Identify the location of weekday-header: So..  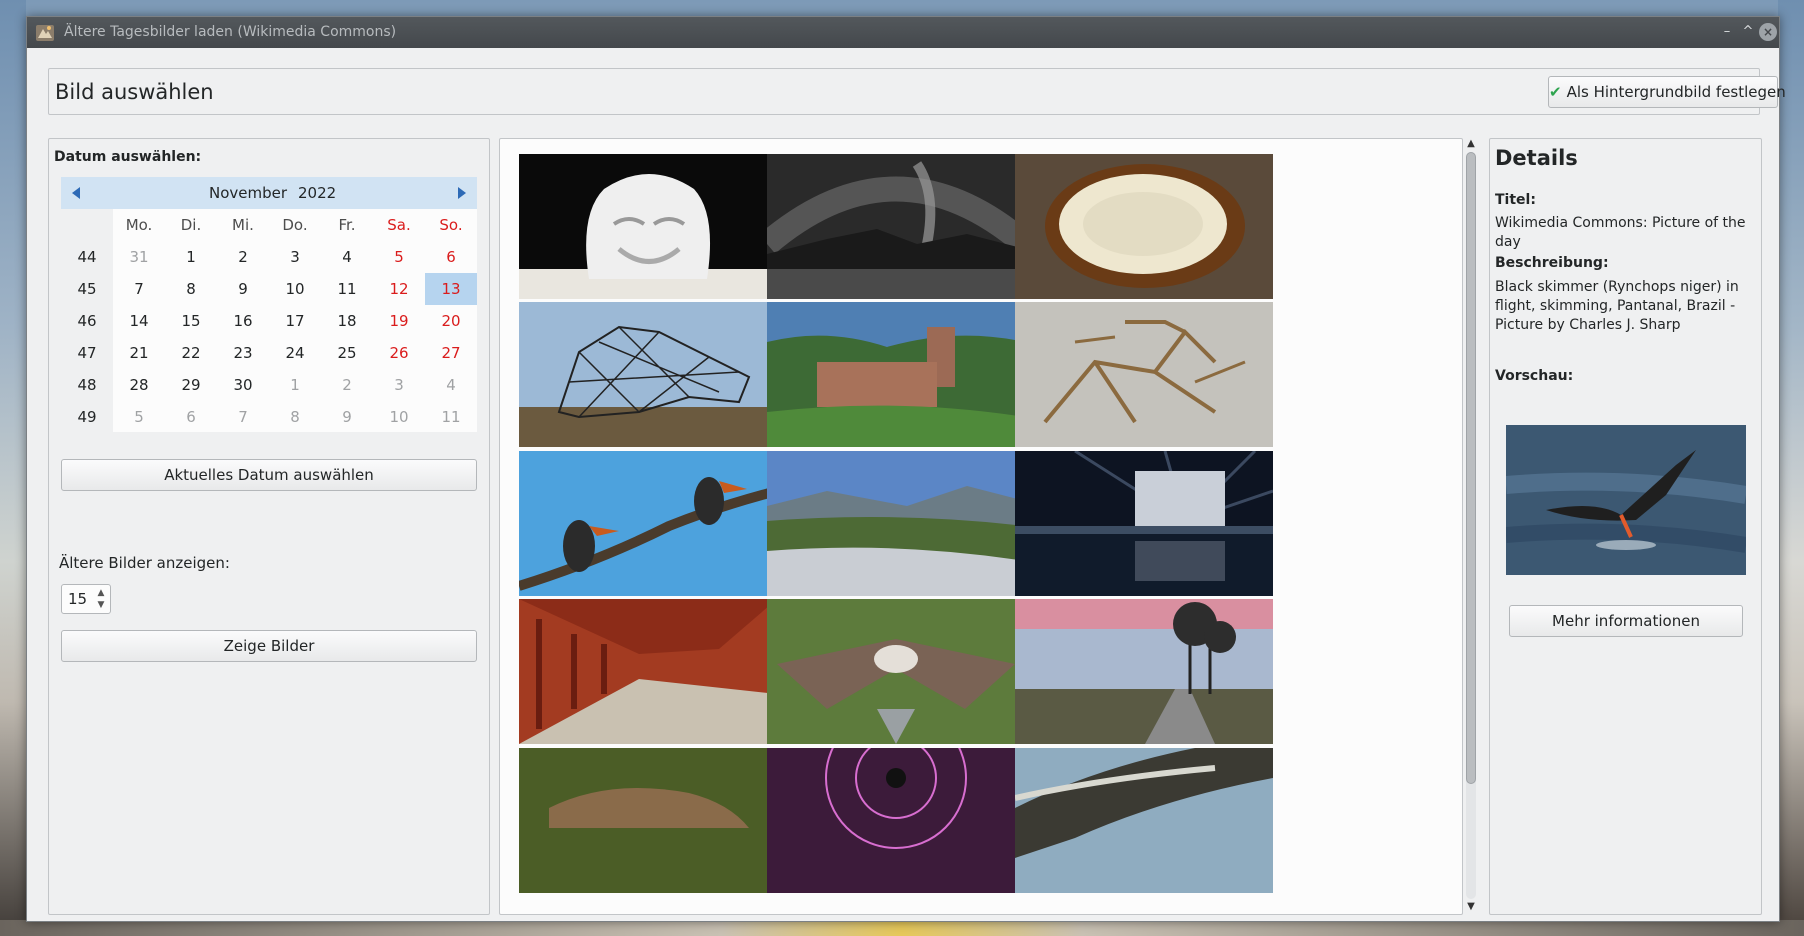
(451, 225).